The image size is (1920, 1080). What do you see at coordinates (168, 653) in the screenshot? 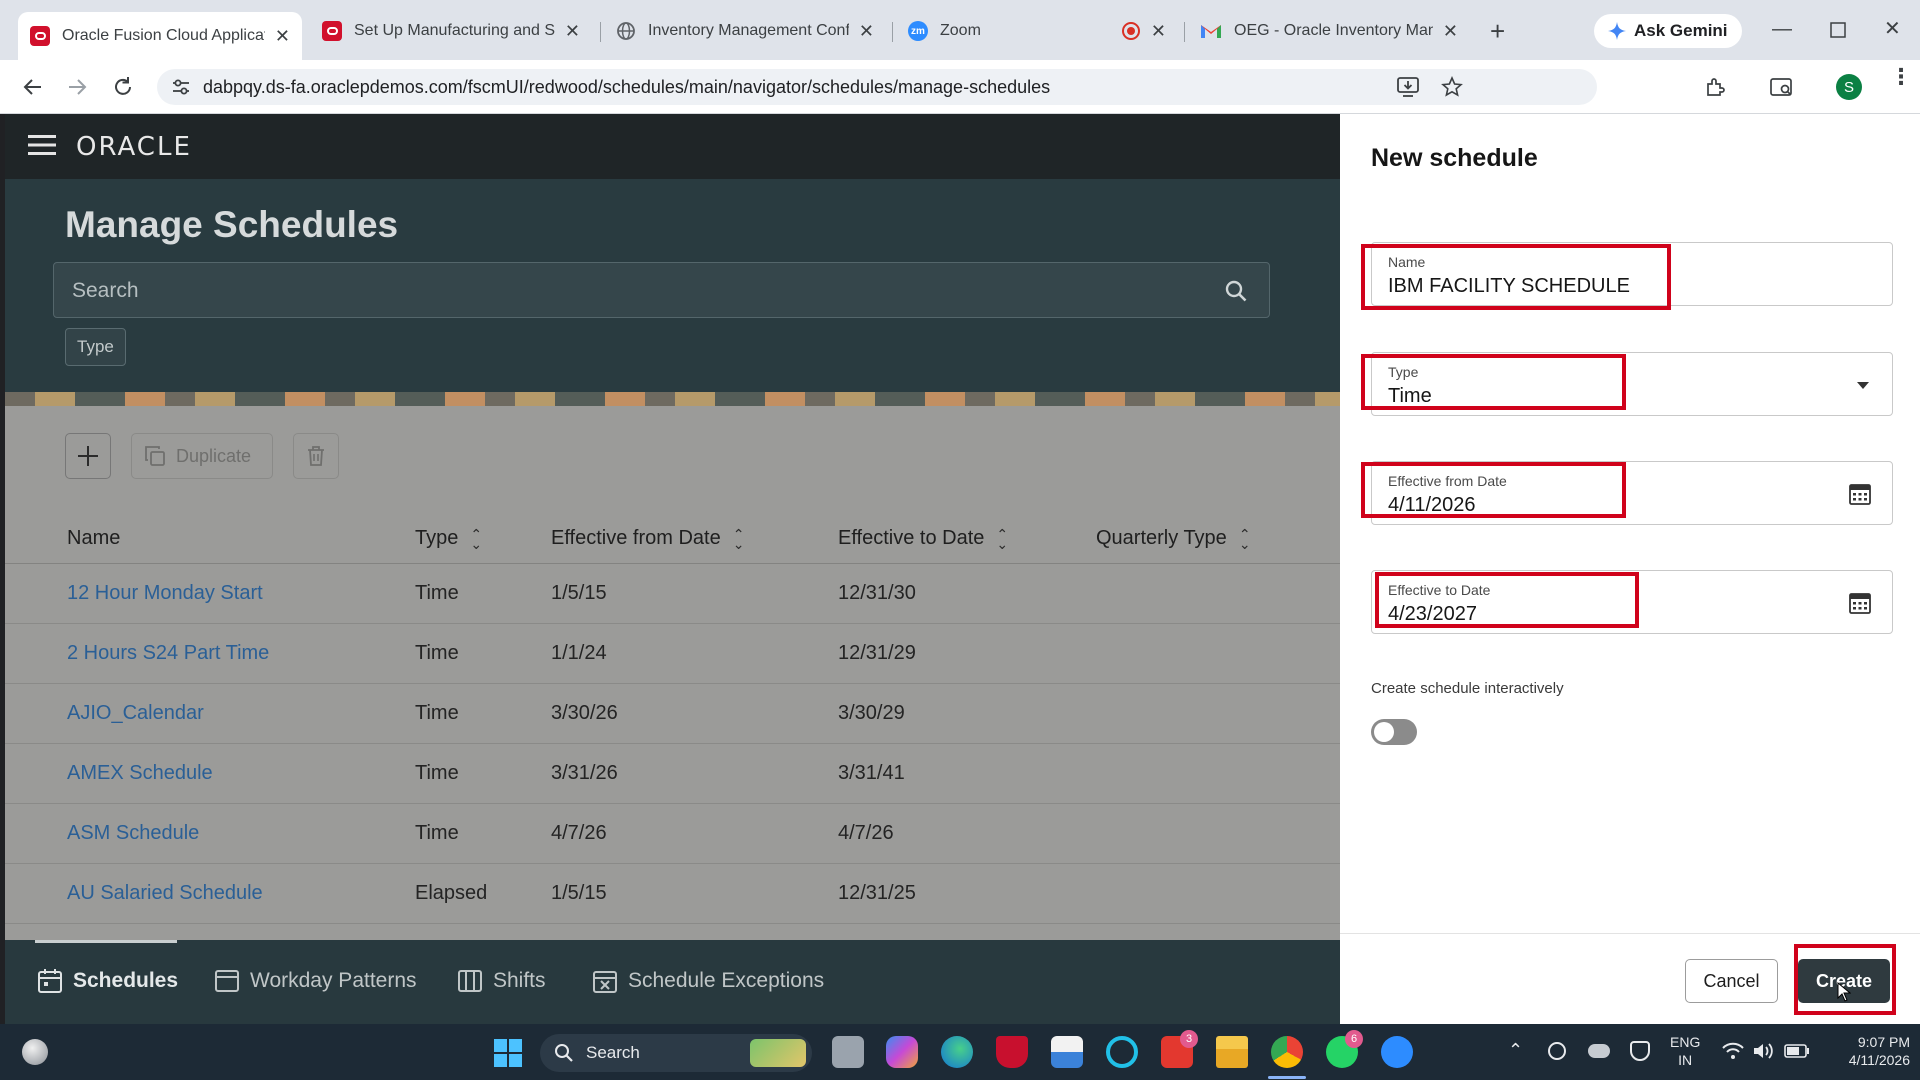
I see `schedule-name-link: 2 Hours S24 Part Time` at bounding box center [168, 653].